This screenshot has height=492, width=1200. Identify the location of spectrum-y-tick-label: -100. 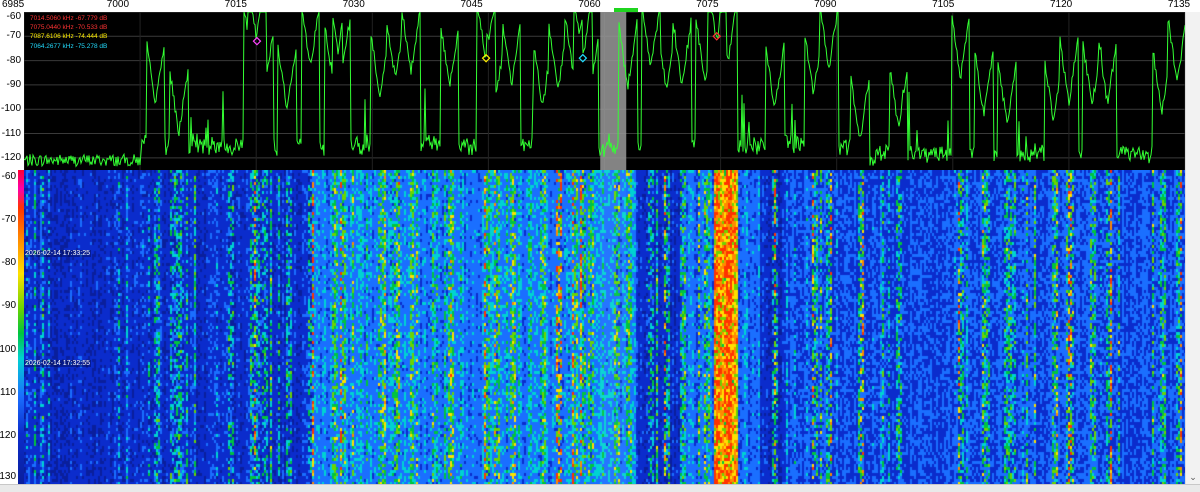
(10, 109).